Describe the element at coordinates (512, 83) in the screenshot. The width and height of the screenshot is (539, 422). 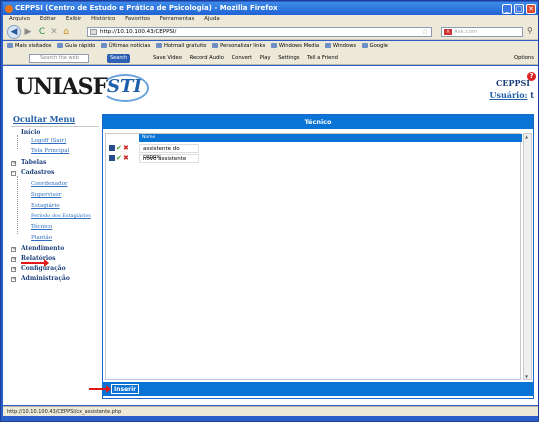
I see `app-name: CEPPSI` at that location.